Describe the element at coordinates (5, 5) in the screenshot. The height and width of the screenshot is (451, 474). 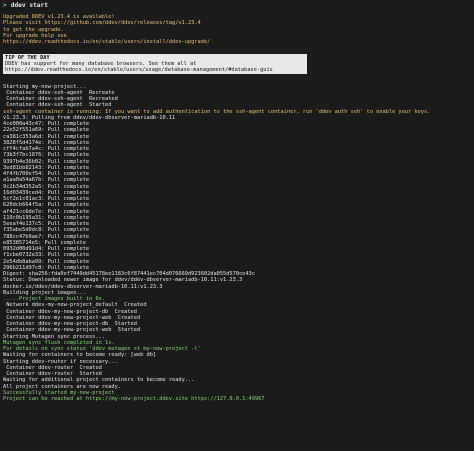
I see `prompt-symbol: >` at that location.